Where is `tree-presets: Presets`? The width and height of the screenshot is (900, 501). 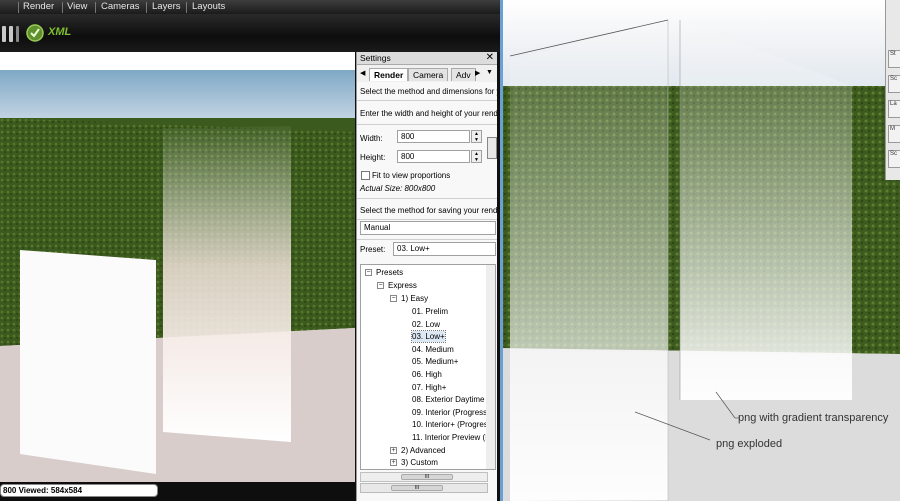 tree-presets: Presets is located at coordinates (389, 272).